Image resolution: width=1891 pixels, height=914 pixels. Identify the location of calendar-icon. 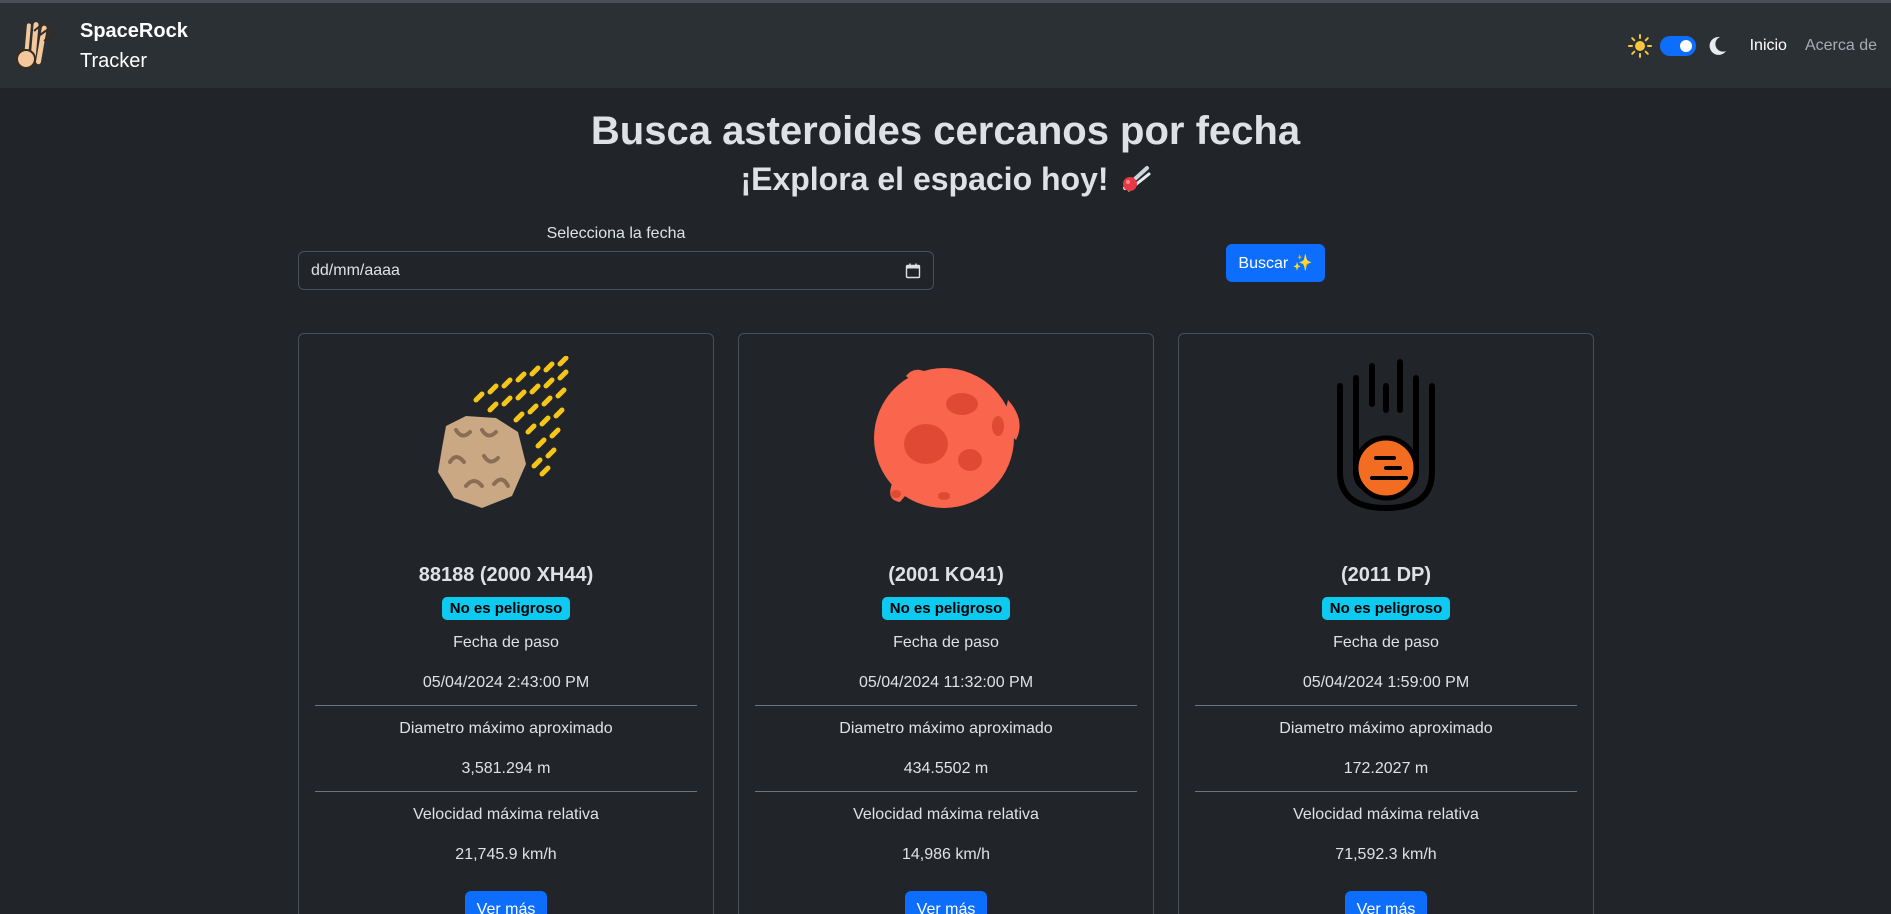
(913, 271).